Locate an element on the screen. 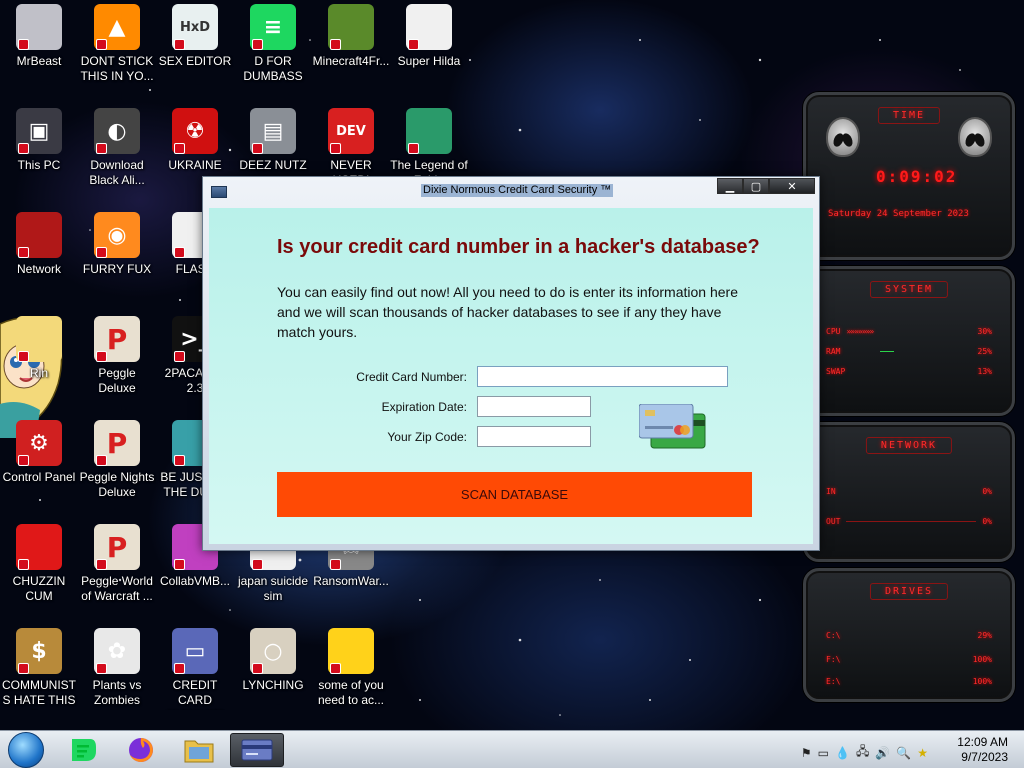  desktop-icon: Network is located at coordinates (39, 258).